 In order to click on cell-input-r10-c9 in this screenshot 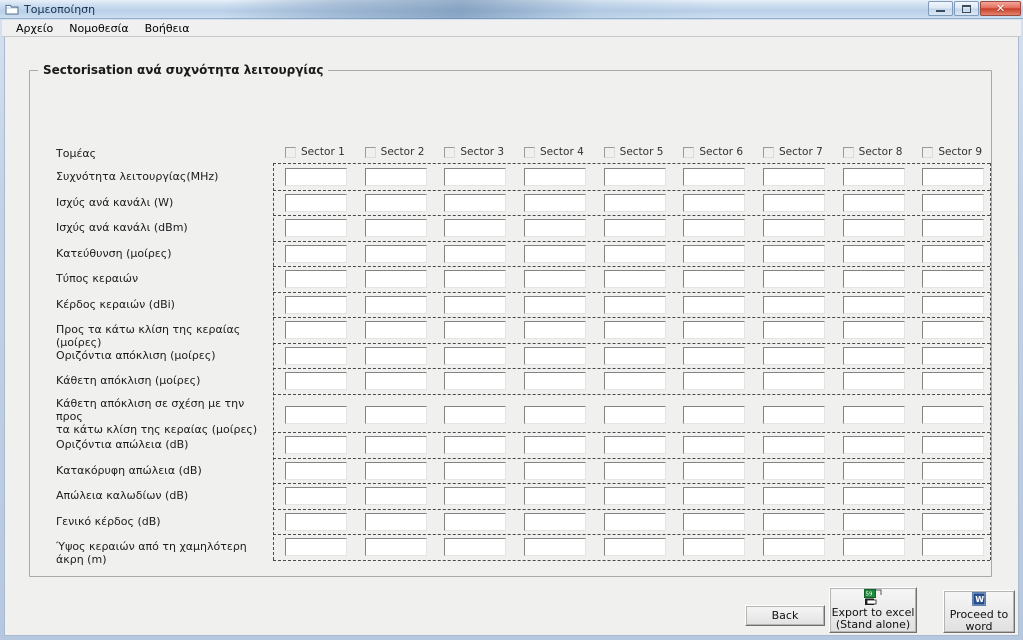, I will do `click(953, 414)`.